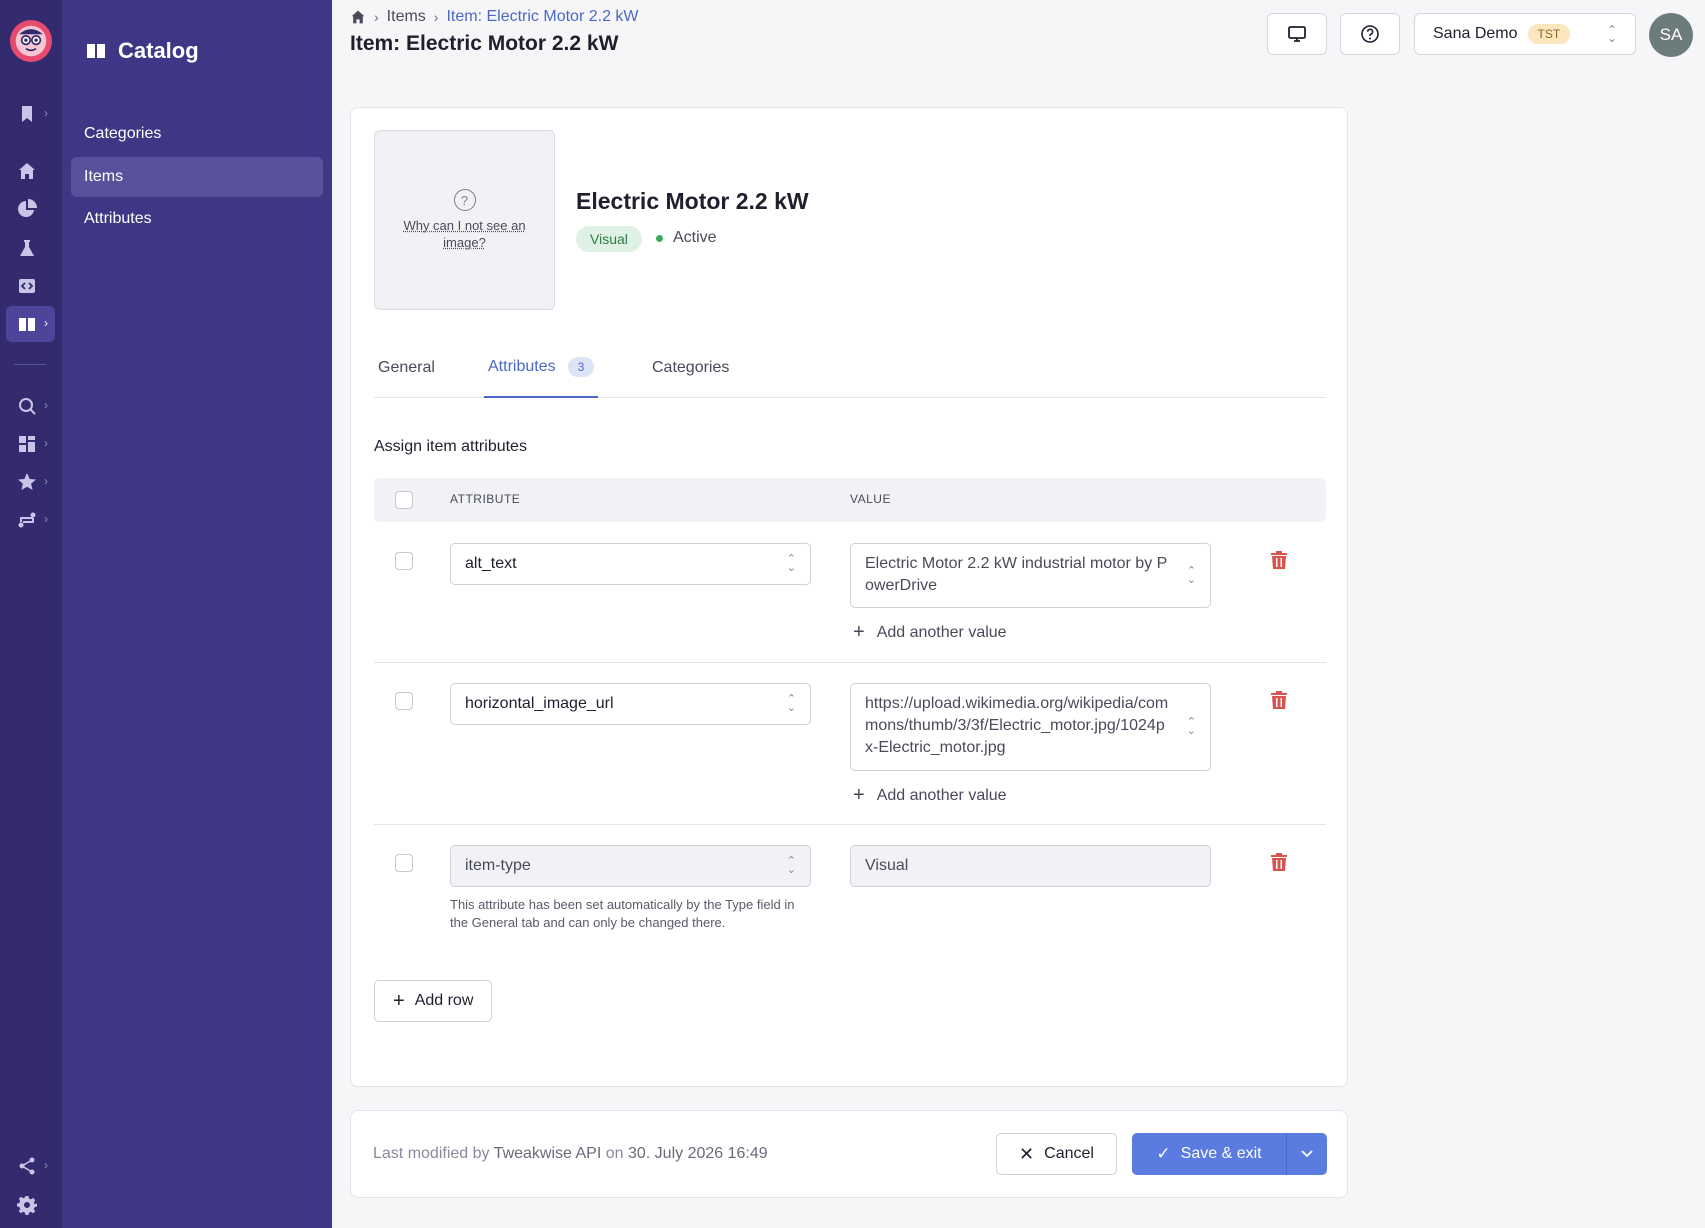  I want to click on status-label: Active, so click(695, 237).